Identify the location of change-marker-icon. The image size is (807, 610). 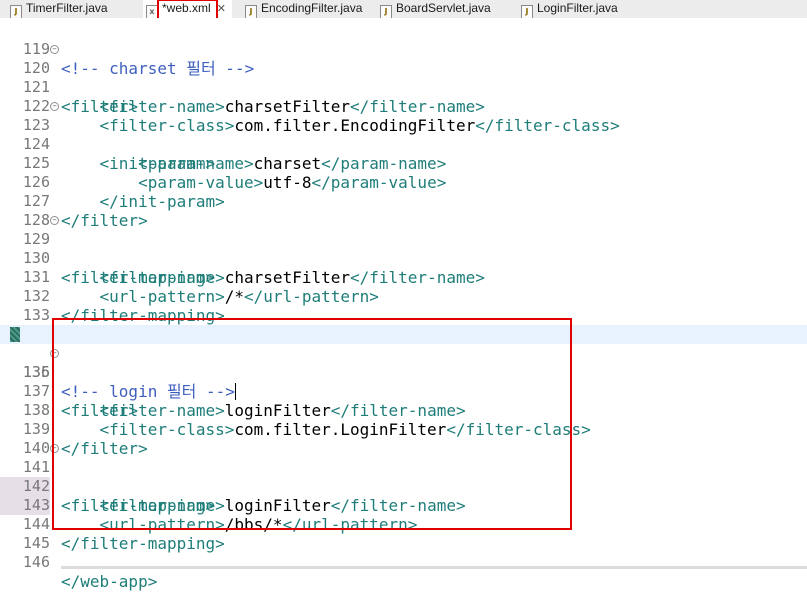
(15, 334).